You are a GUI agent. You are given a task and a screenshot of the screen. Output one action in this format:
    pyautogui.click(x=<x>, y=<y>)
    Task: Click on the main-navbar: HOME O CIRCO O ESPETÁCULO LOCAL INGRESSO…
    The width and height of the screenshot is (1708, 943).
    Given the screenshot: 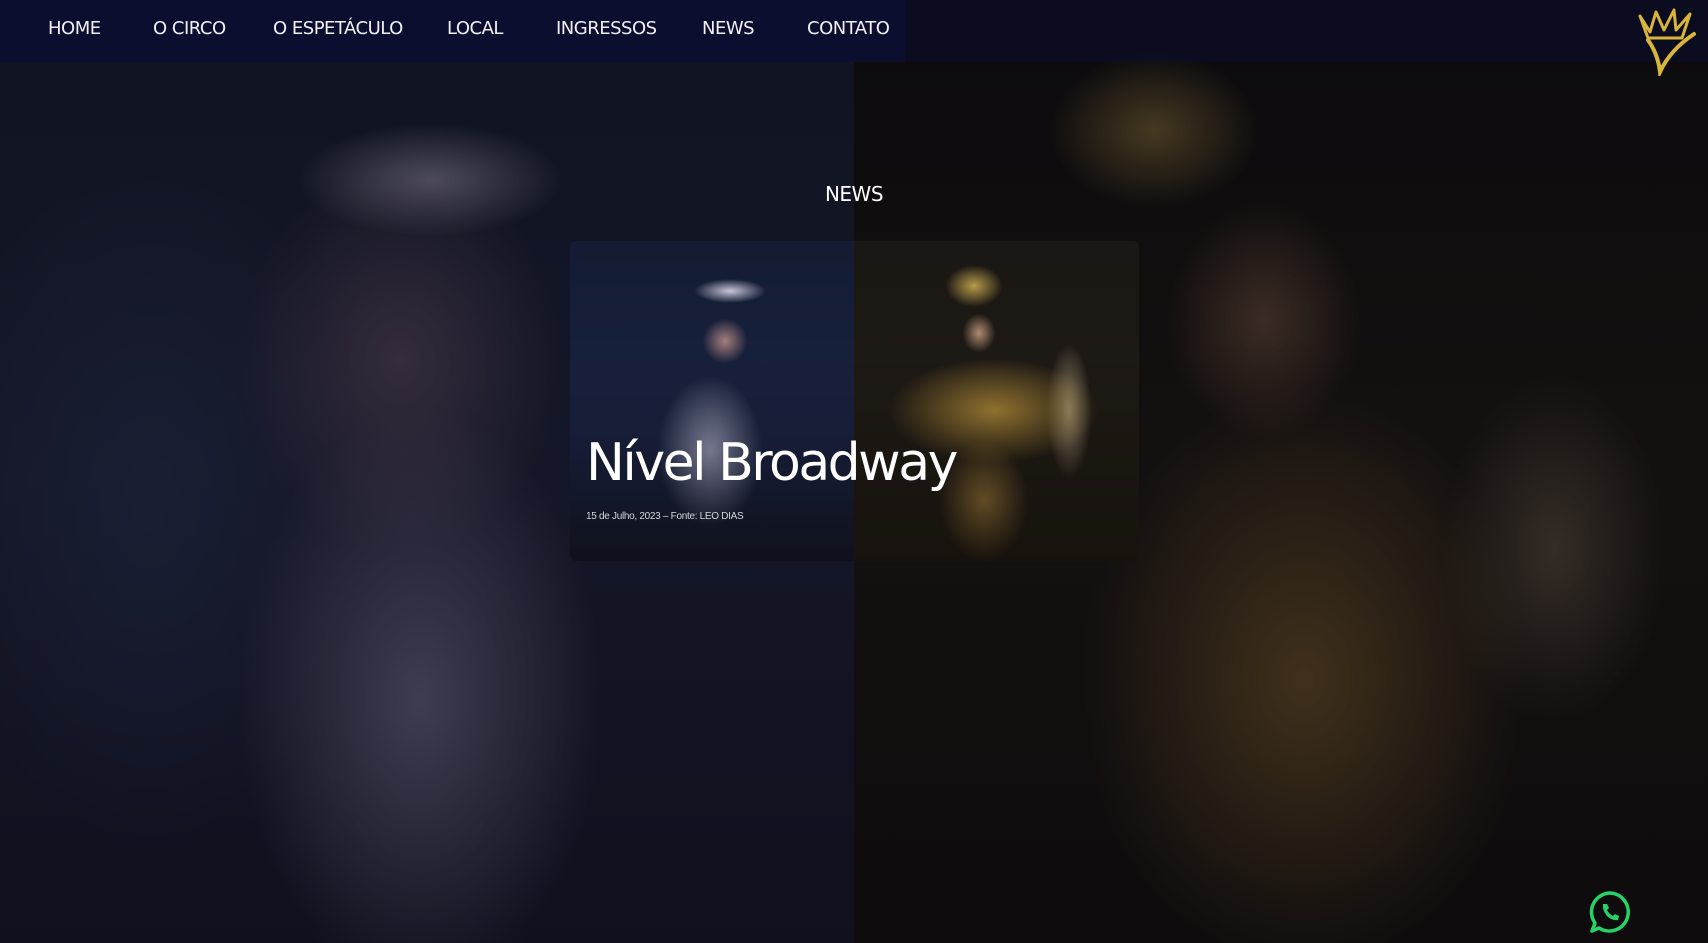 What is the action you would take?
    pyautogui.click(x=452, y=31)
    